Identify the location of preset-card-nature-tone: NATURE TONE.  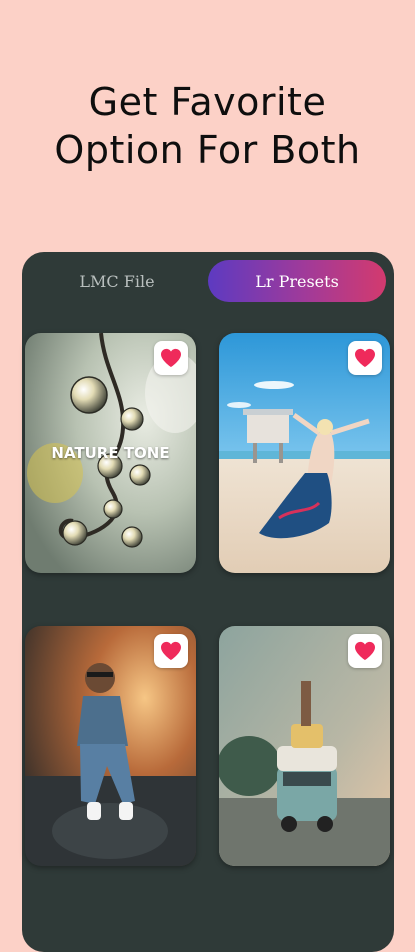
(110, 453).